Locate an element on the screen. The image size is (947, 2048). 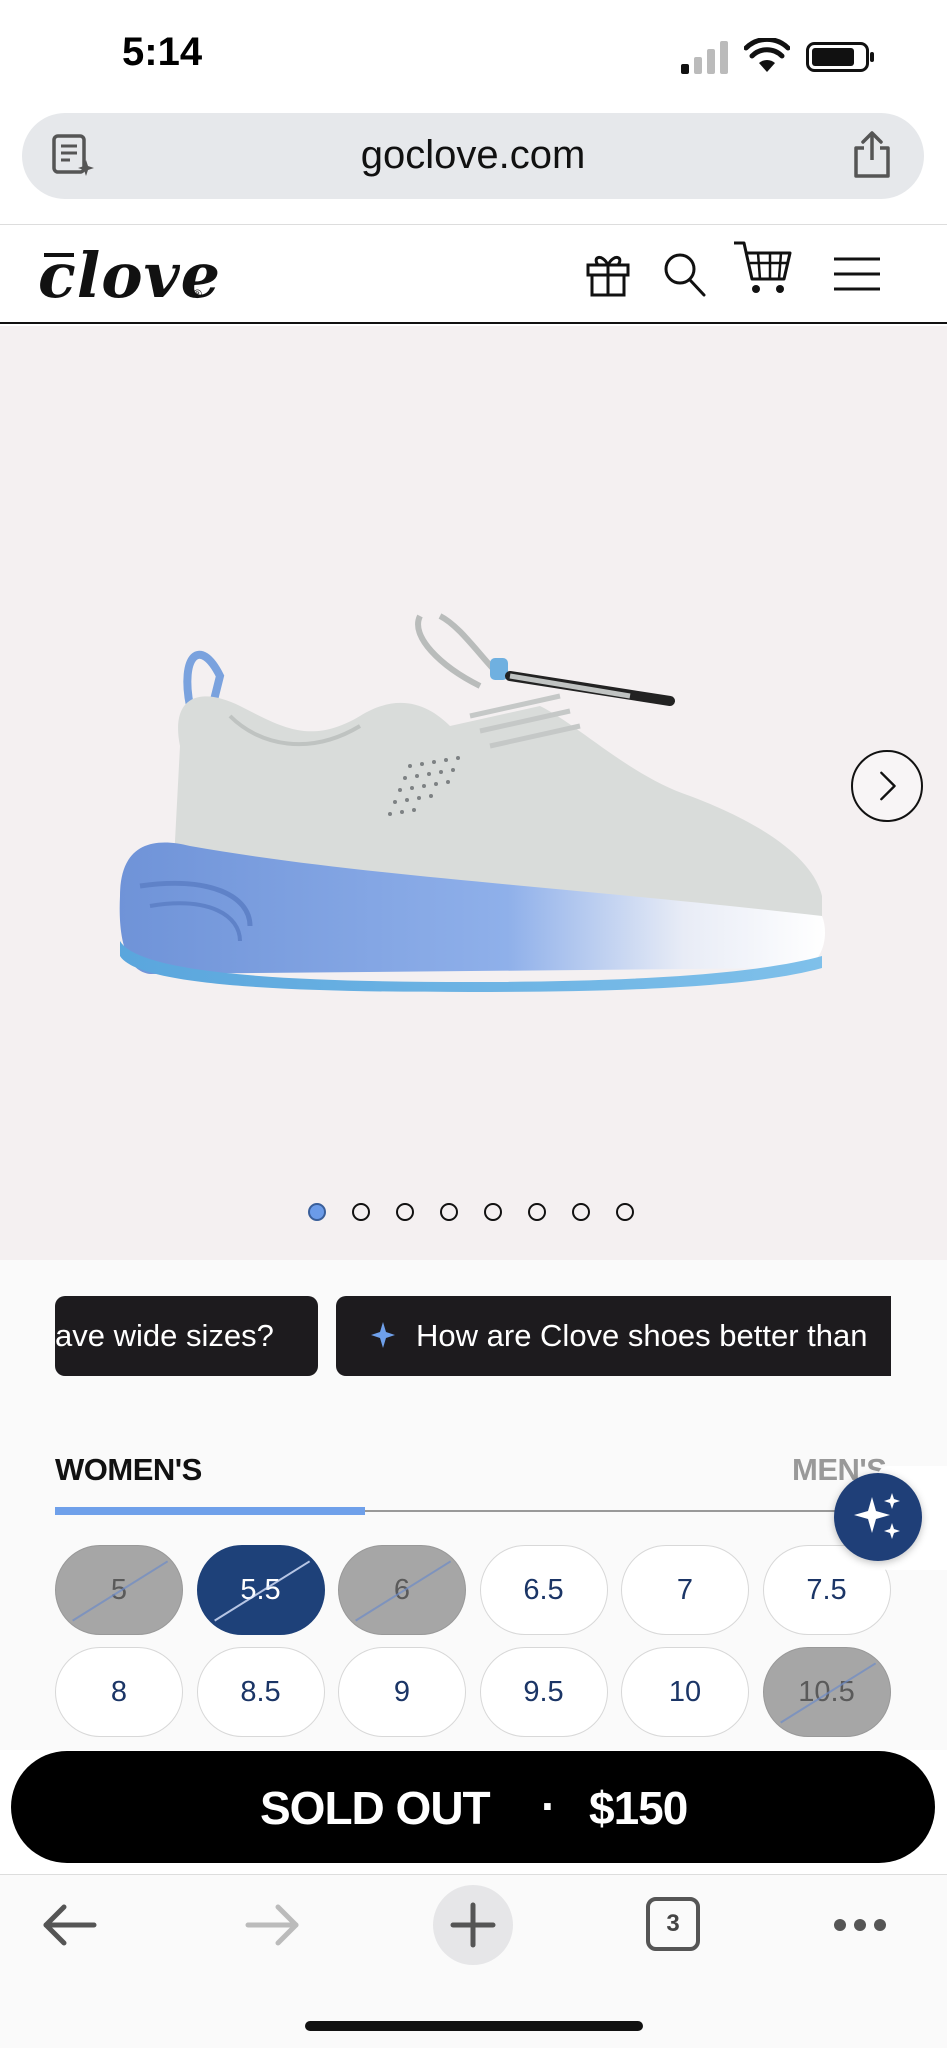
size-option: 9 is located at coordinates (402, 1692).